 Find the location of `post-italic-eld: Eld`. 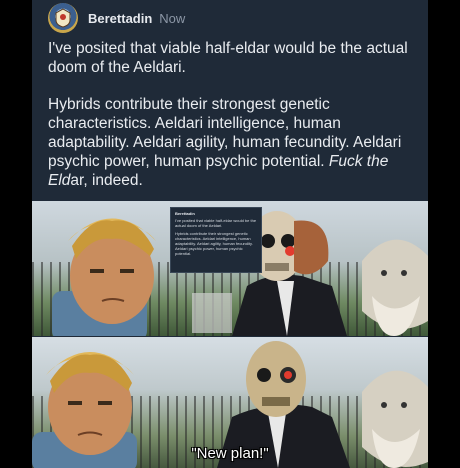

post-italic-eld: Eld is located at coordinates (59, 180).